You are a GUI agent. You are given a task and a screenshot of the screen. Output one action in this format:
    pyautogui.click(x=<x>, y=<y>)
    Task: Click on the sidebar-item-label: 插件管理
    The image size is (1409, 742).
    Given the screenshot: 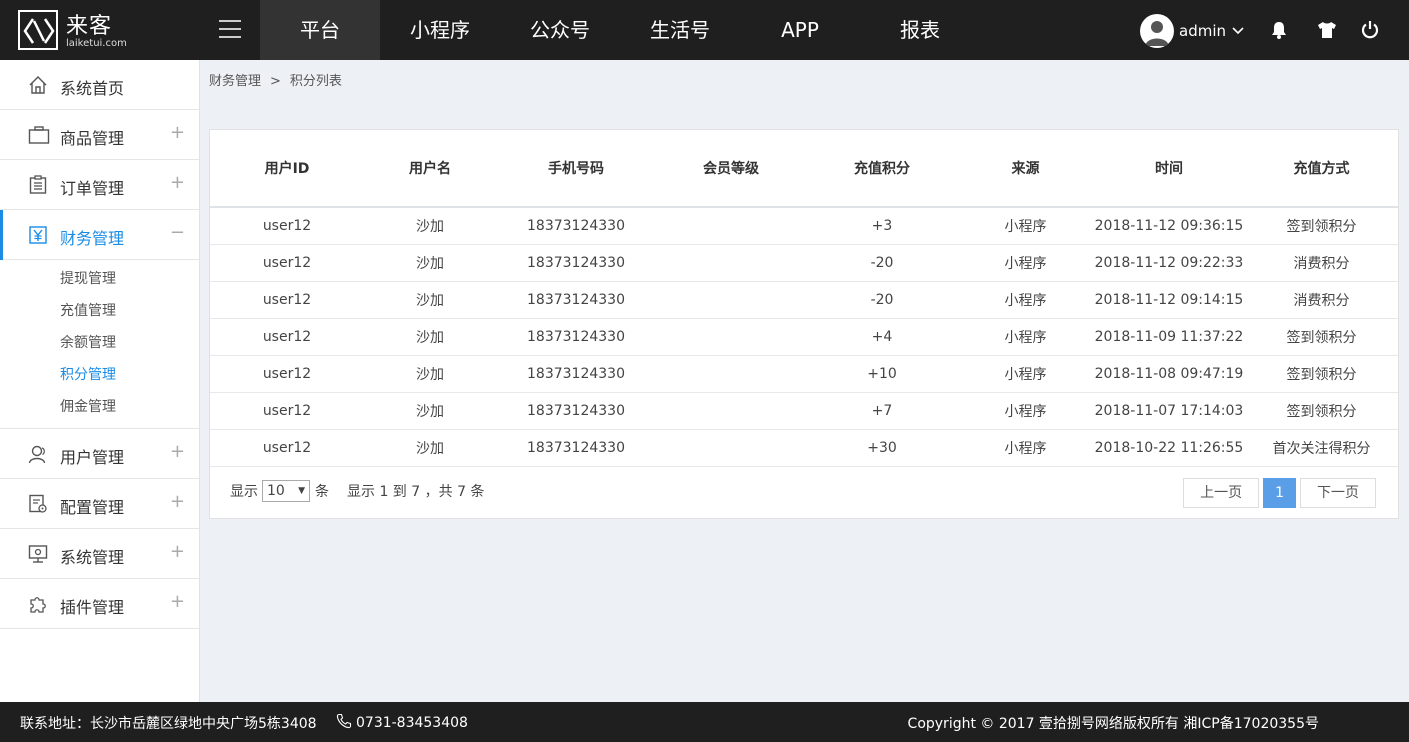 What is the action you would take?
    pyautogui.click(x=92, y=607)
    